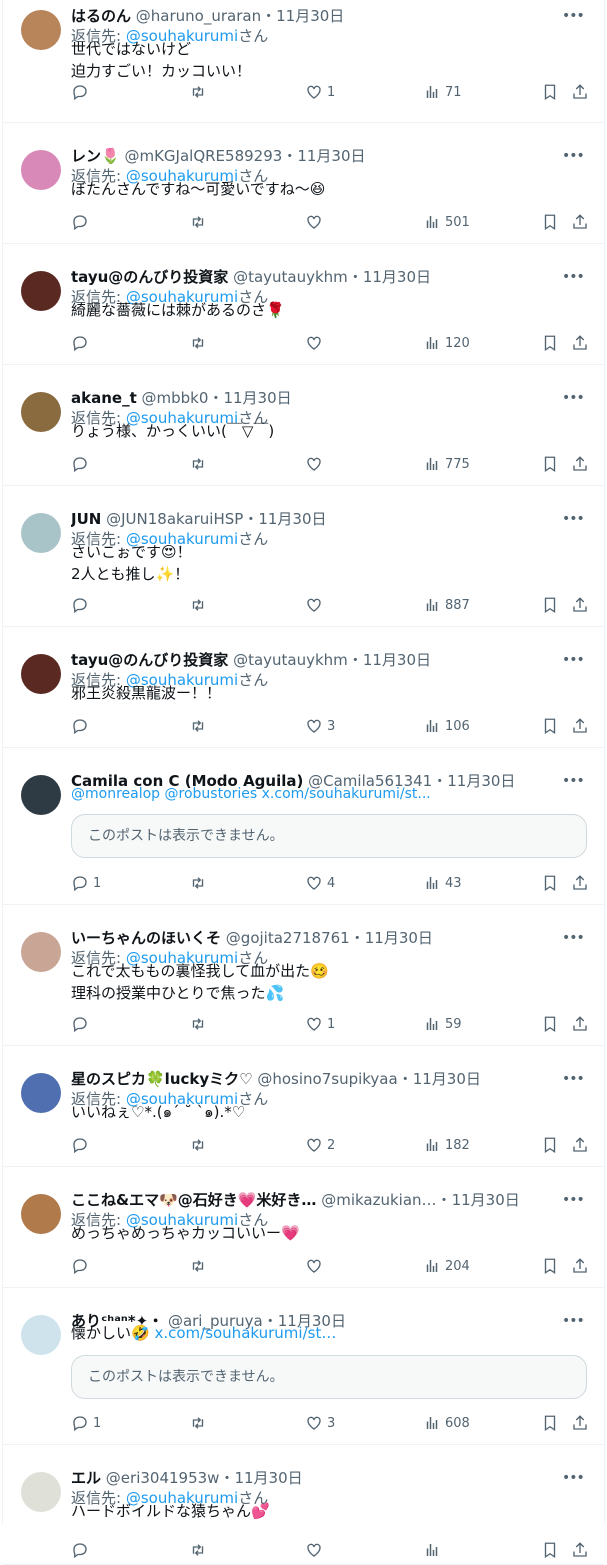  What do you see at coordinates (446, 726) in the screenshot?
I see `views-button: 106` at bounding box center [446, 726].